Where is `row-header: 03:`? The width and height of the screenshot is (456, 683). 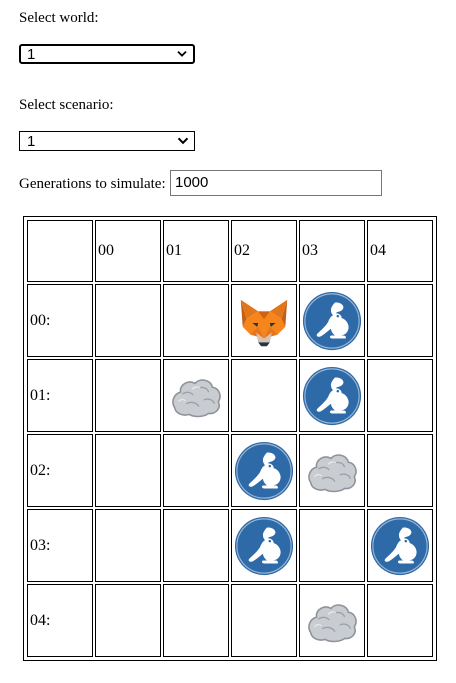
row-header: 03: is located at coordinates (60, 545).